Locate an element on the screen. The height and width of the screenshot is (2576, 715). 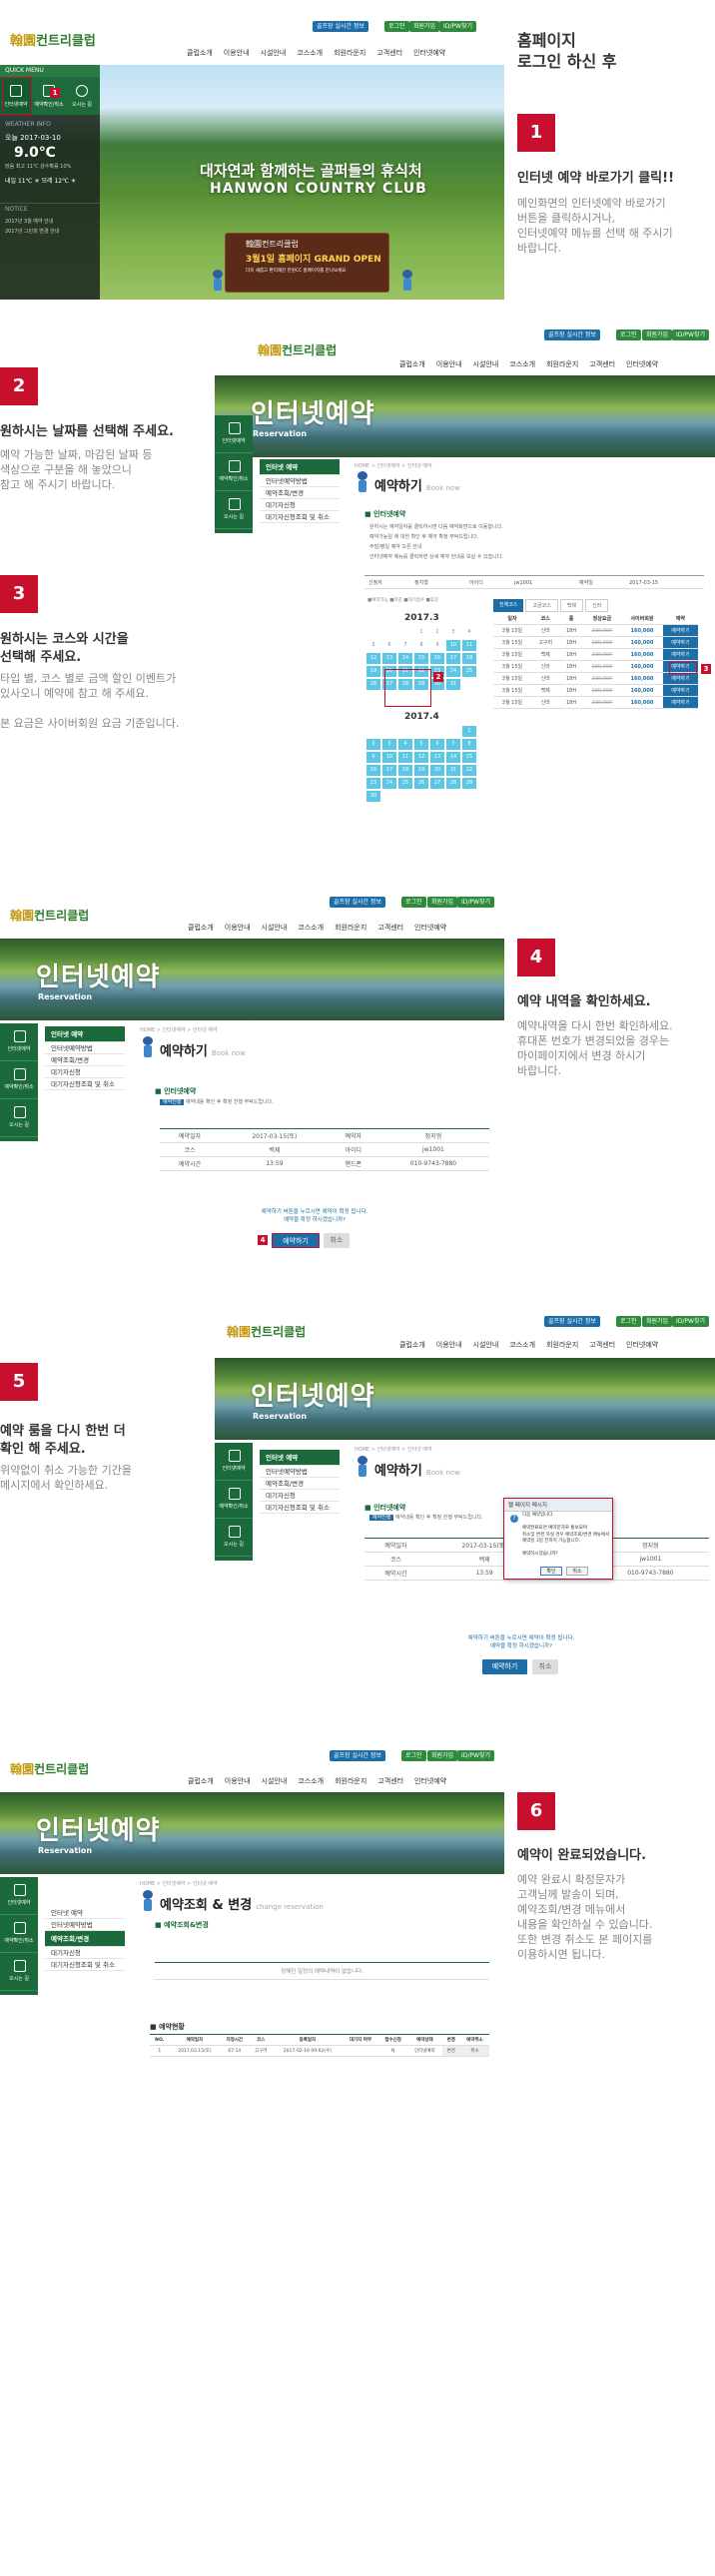
calendar-day: 29 is located at coordinates (469, 783).